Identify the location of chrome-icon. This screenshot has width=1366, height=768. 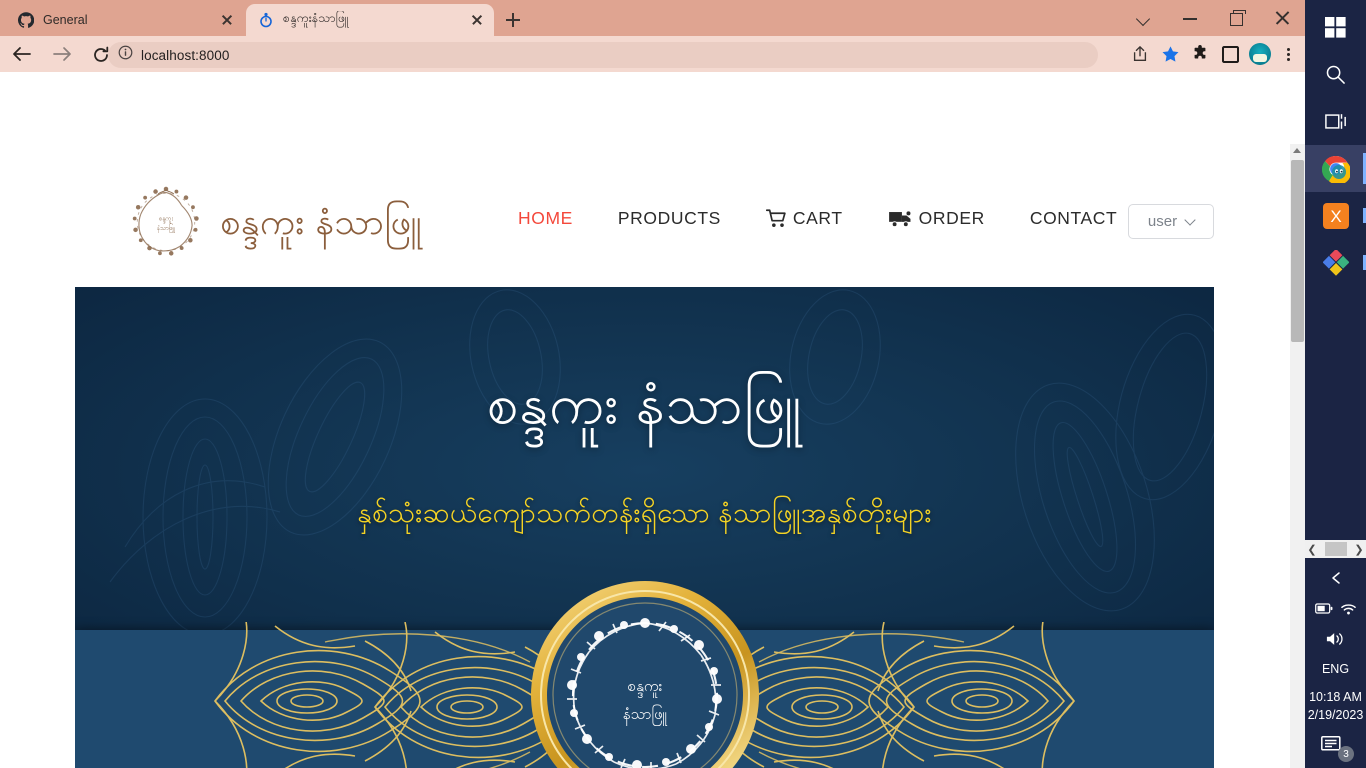
(1335, 169).